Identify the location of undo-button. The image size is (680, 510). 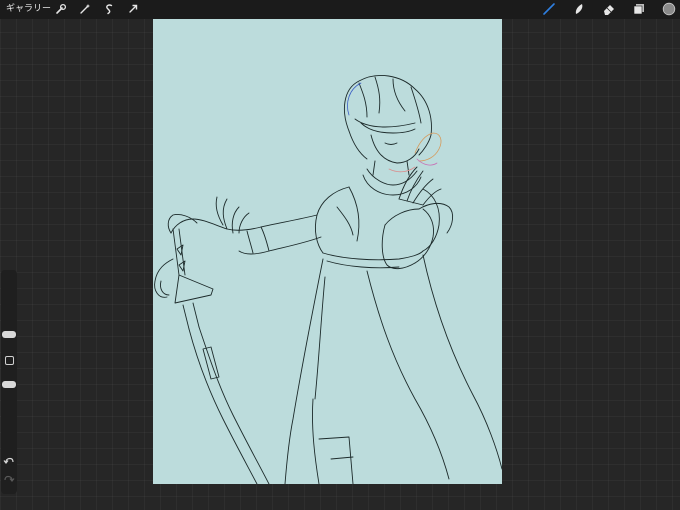
(9, 462).